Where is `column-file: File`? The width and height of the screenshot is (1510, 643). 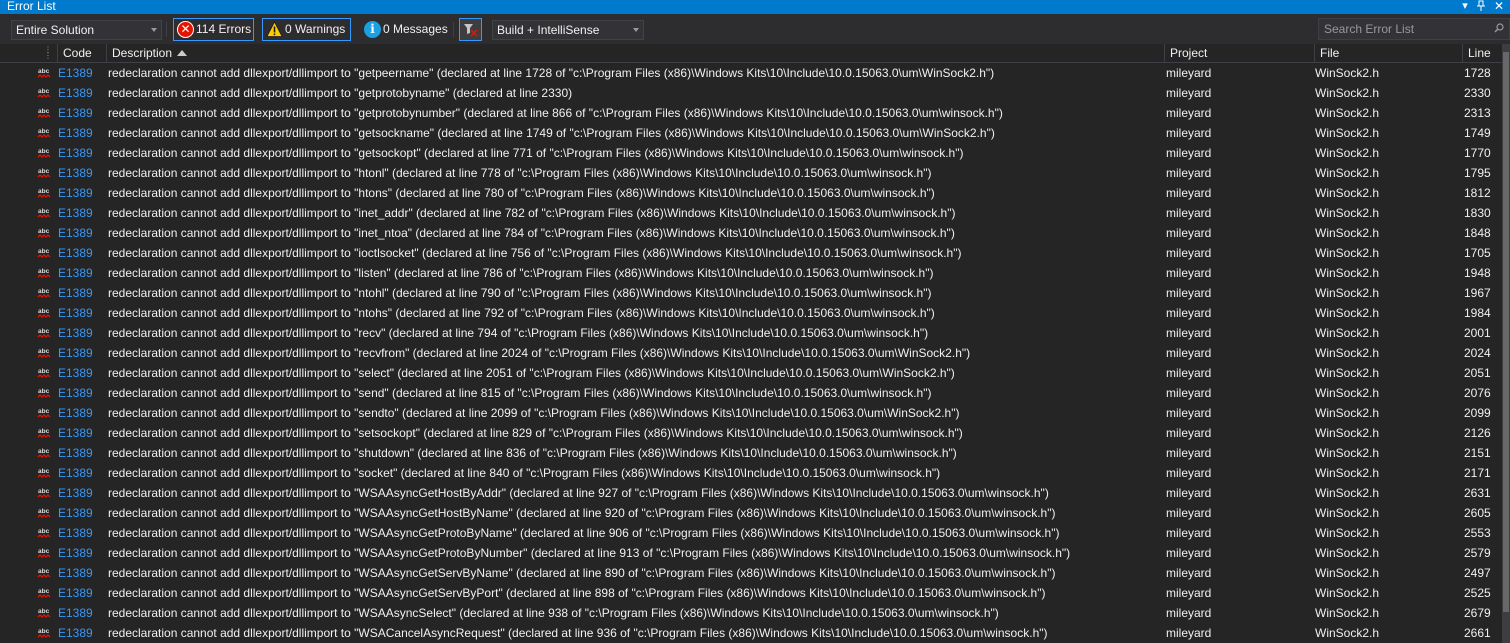 column-file: File is located at coordinates (1388, 53).